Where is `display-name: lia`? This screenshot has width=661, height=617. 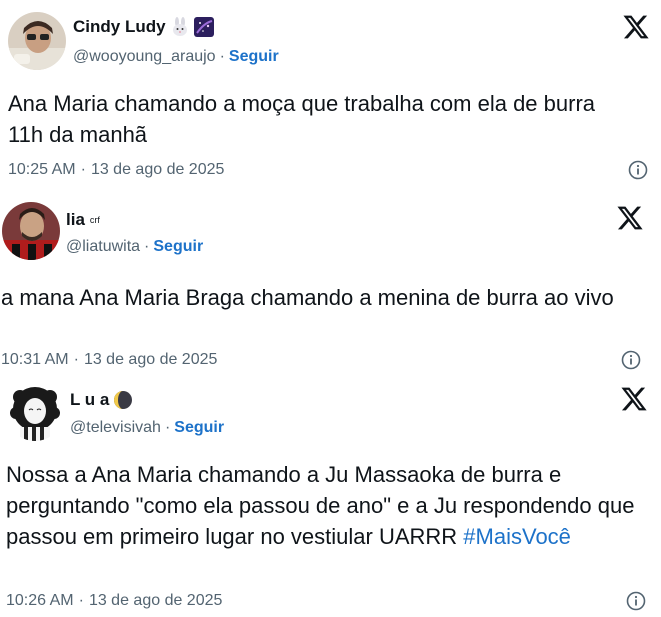
display-name: lia is located at coordinates (75, 220).